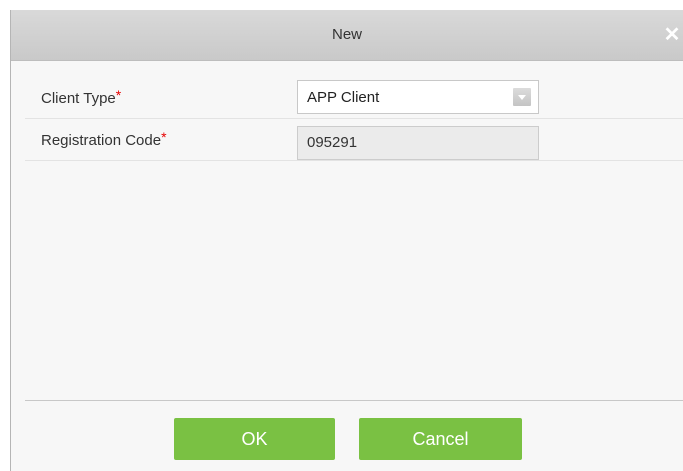 The width and height of the screenshot is (683, 471). What do you see at coordinates (354, 400) in the screenshot?
I see `footer-divider` at bounding box center [354, 400].